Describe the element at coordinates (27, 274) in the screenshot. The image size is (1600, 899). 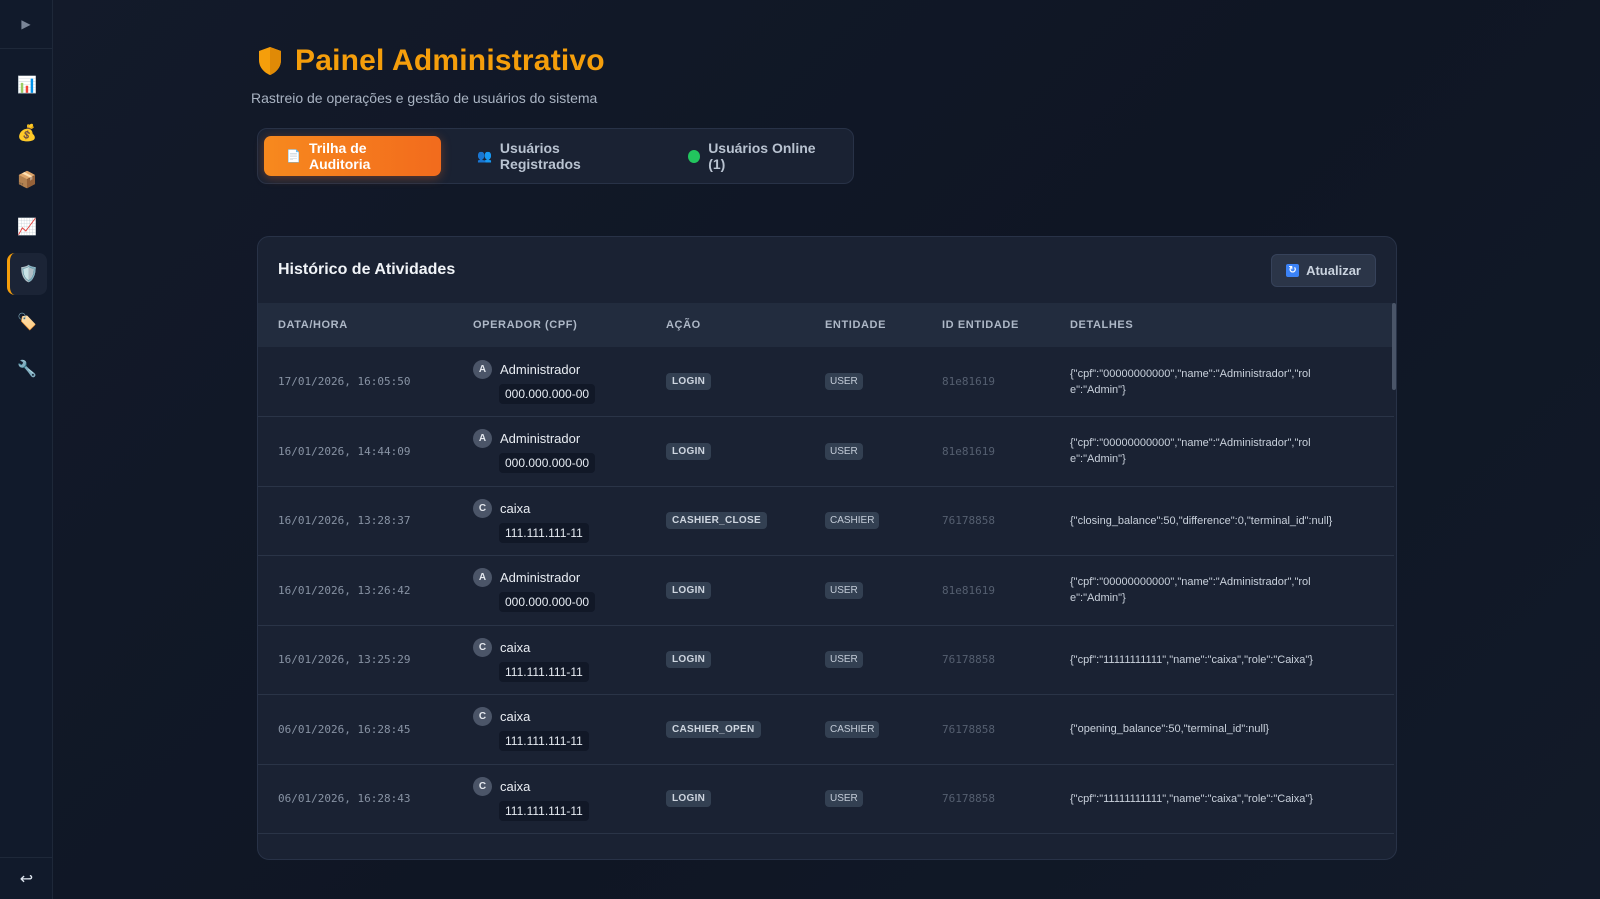
I see `sidebar-item-admin: 🛡️` at that location.